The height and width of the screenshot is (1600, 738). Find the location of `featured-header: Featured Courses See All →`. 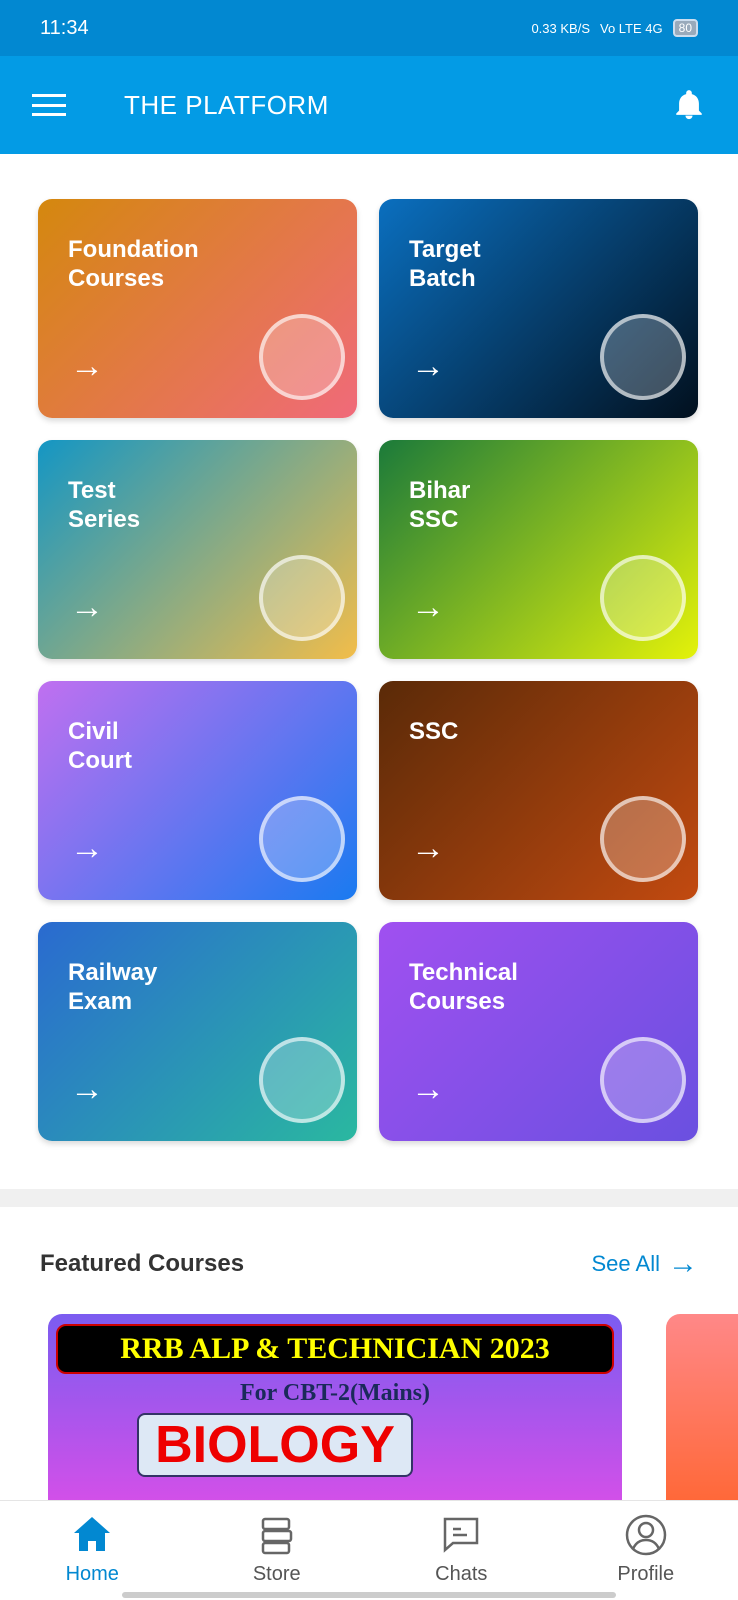

featured-header: Featured Courses See All → is located at coordinates (369, 1264).